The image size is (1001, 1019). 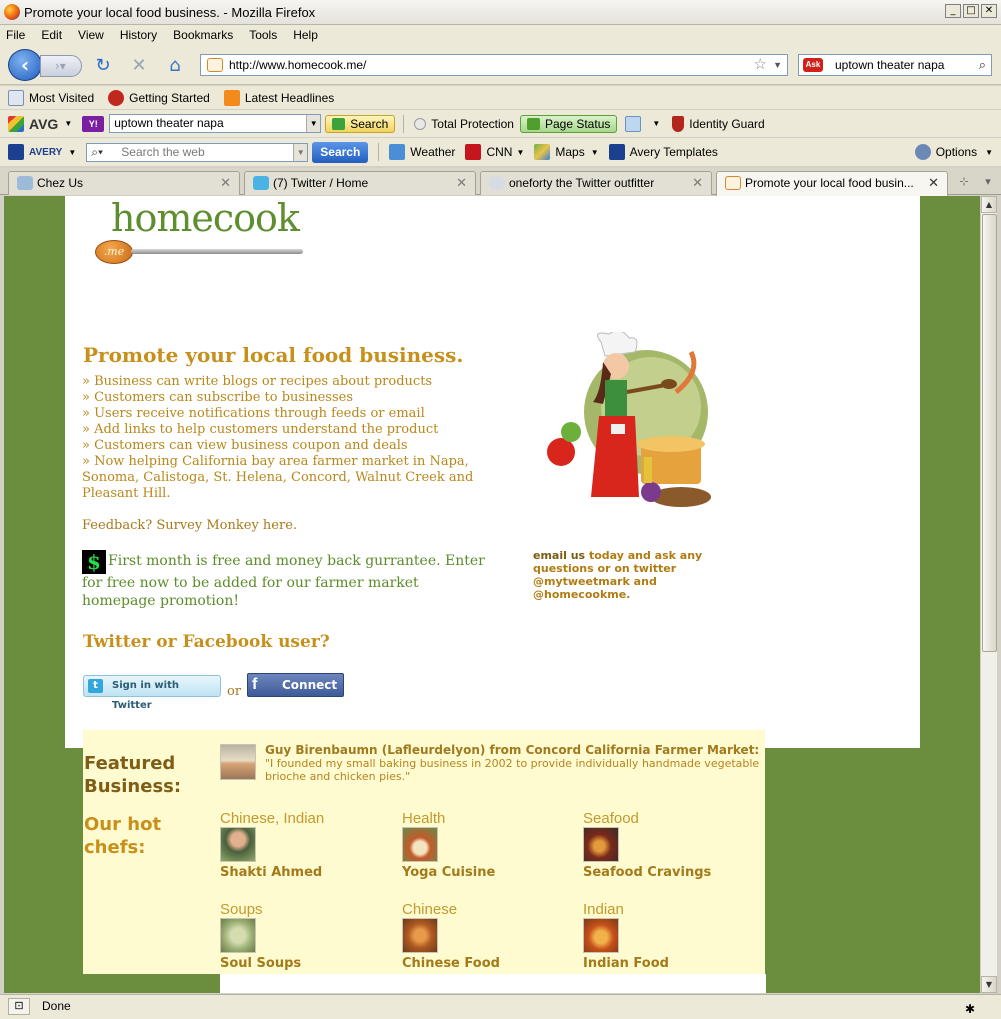 What do you see at coordinates (218, 397) in the screenshot?
I see `feature-item: » Customers can subscribe to businesses` at bounding box center [218, 397].